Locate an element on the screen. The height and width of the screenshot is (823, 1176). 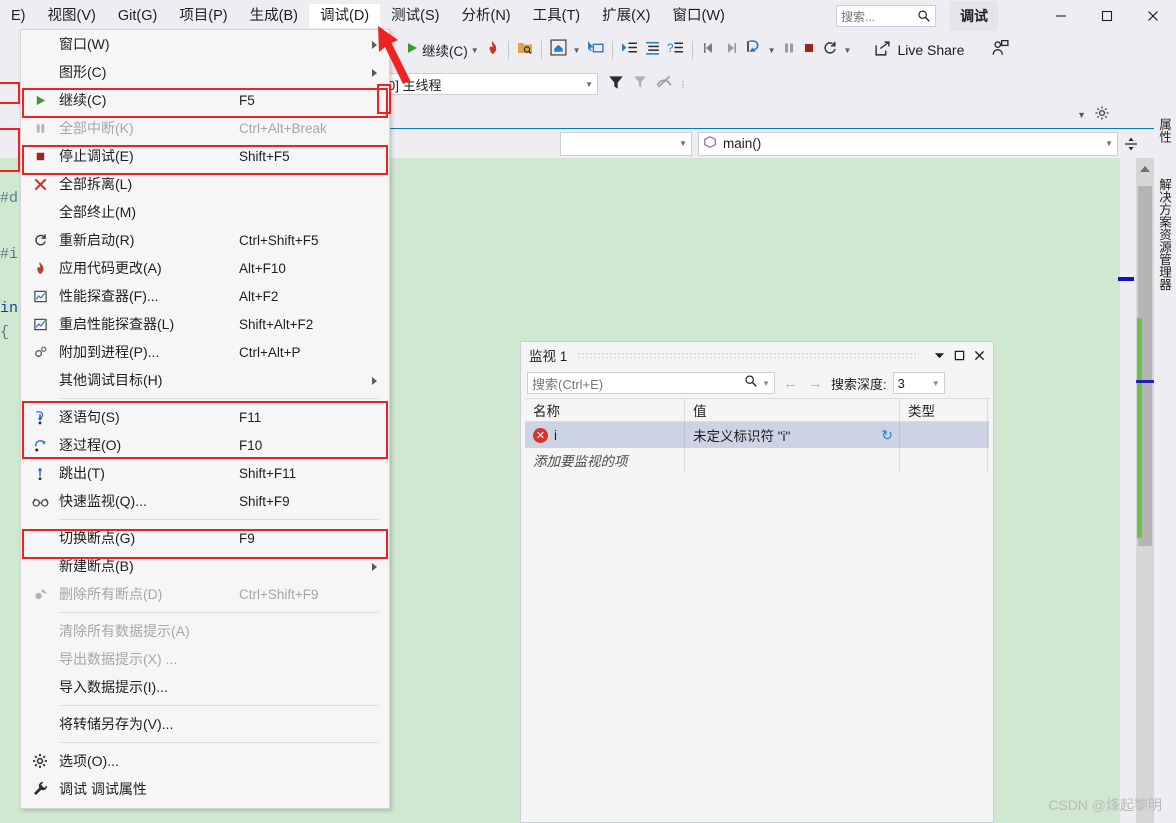
watch-add-row: 添加要监视的项 is located at coordinates (757, 460).